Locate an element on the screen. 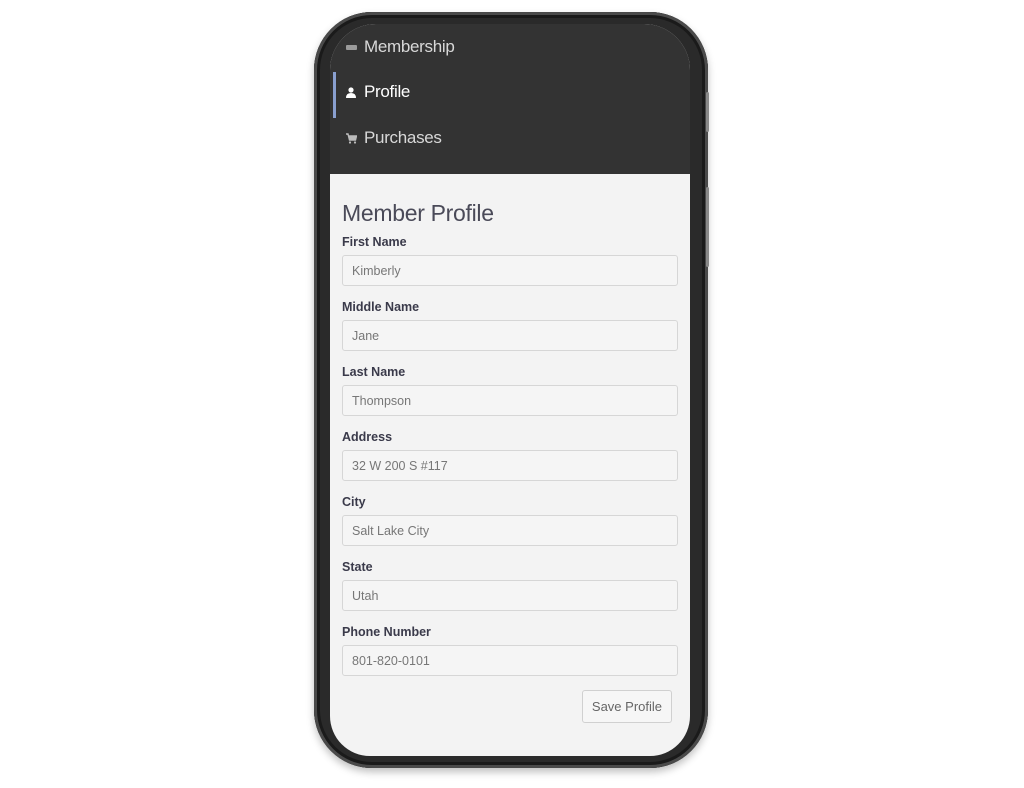 Image resolution: width=1024 pixels, height=788 pixels. save-profile-button: Save Profile is located at coordinates (626, 706).